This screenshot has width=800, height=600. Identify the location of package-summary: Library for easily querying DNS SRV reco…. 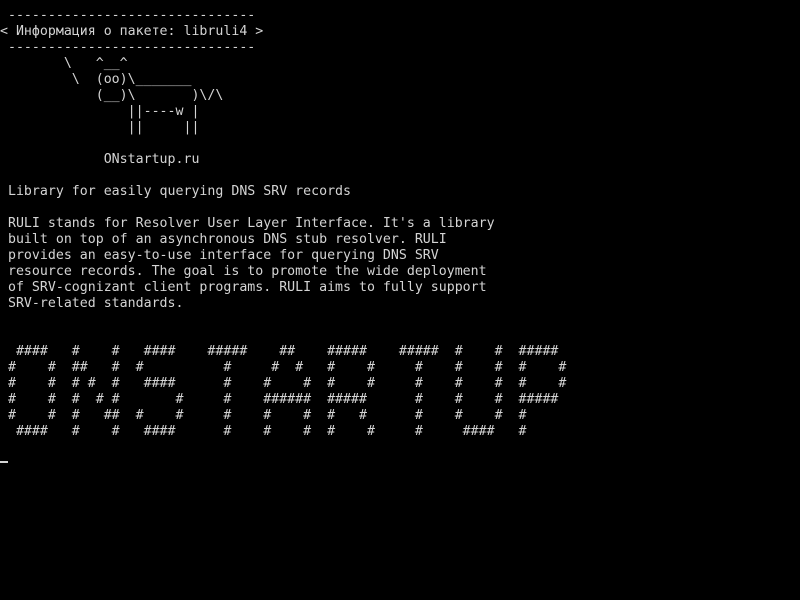
(175, 191).